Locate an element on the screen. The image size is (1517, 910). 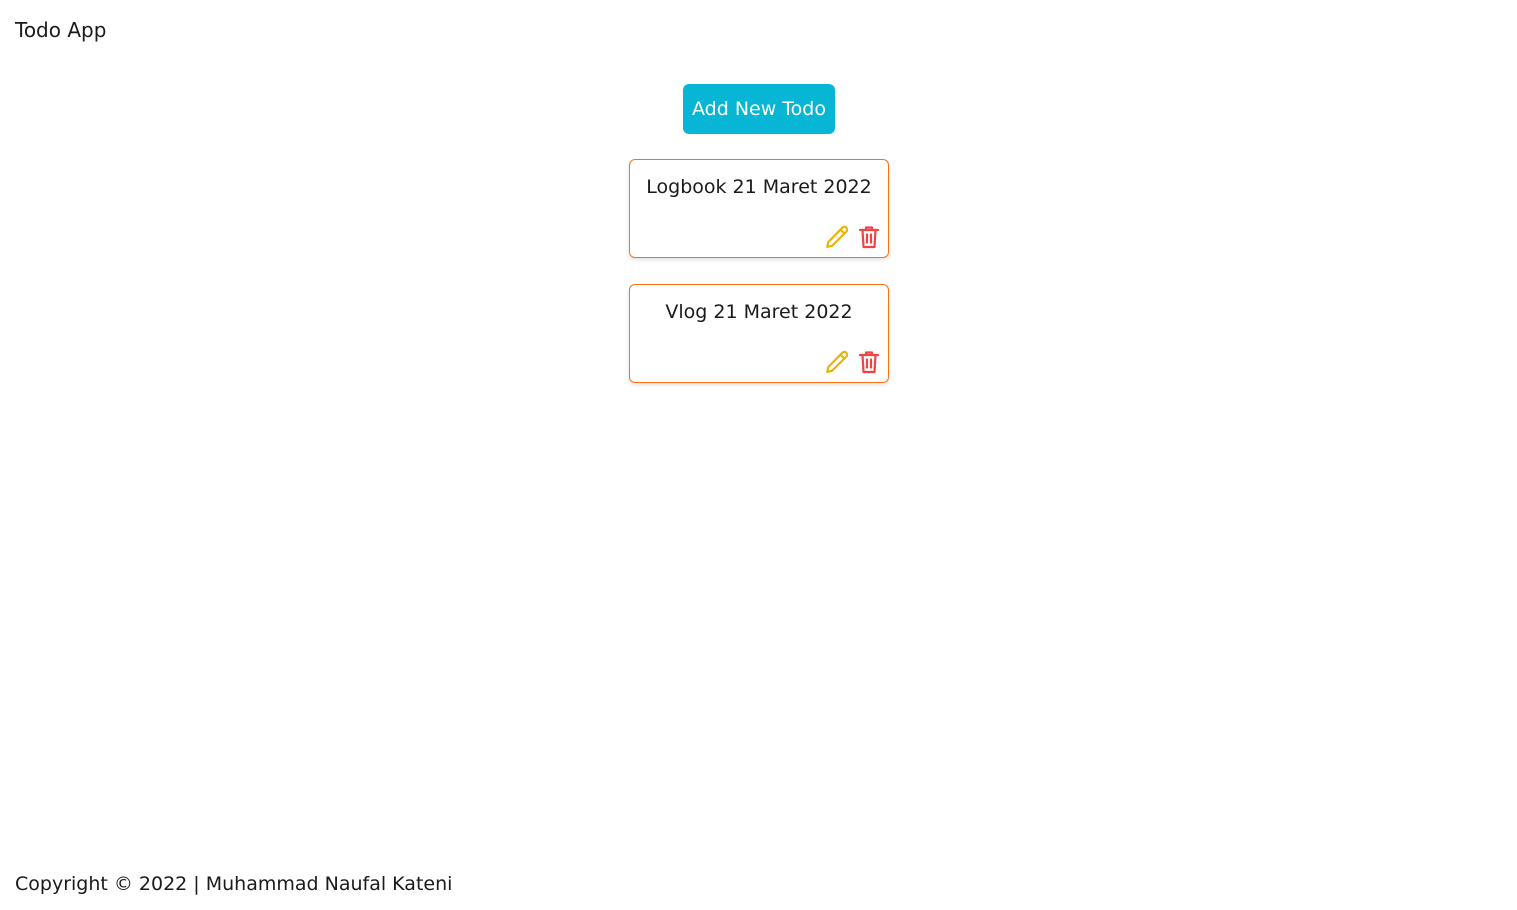
todo-title: Logbook 21 Maret 2022 is located at coordinates (759, 187).